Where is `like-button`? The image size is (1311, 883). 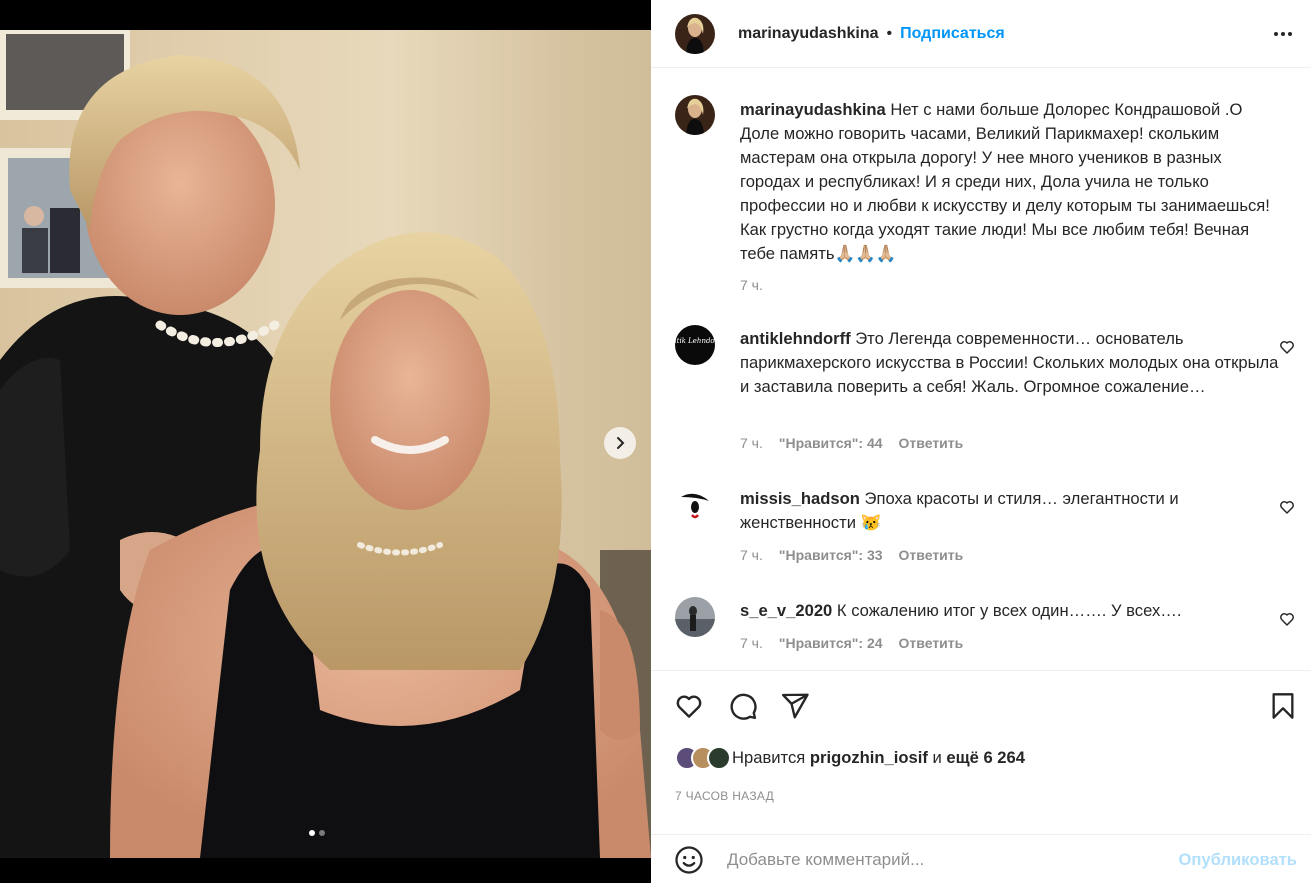 like-button is located at coordinates (689, 706).